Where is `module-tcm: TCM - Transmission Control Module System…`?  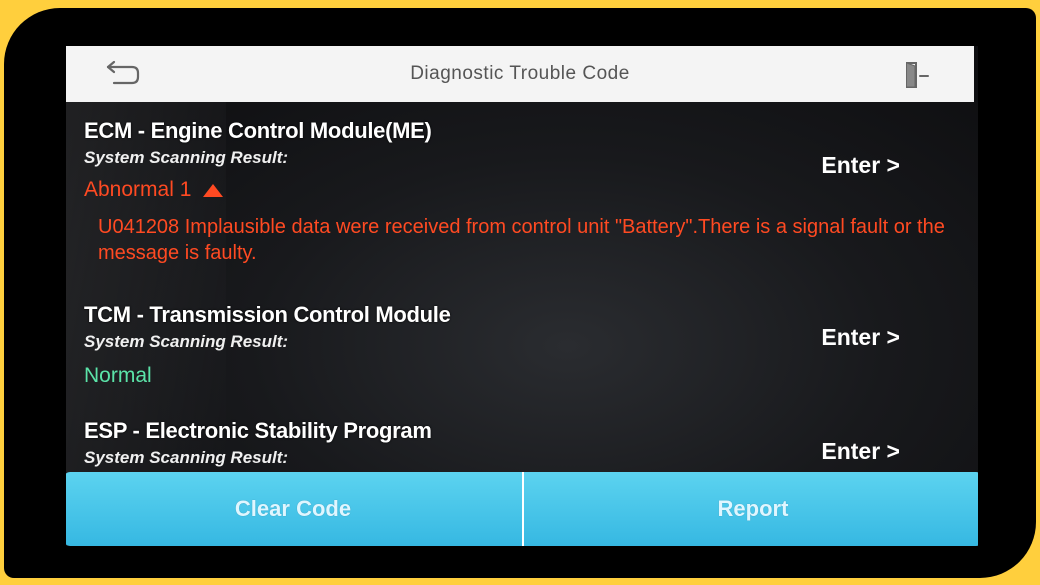 module-tcm: TCM - Transmission Control Module System… is located at coordinates (524, 345).